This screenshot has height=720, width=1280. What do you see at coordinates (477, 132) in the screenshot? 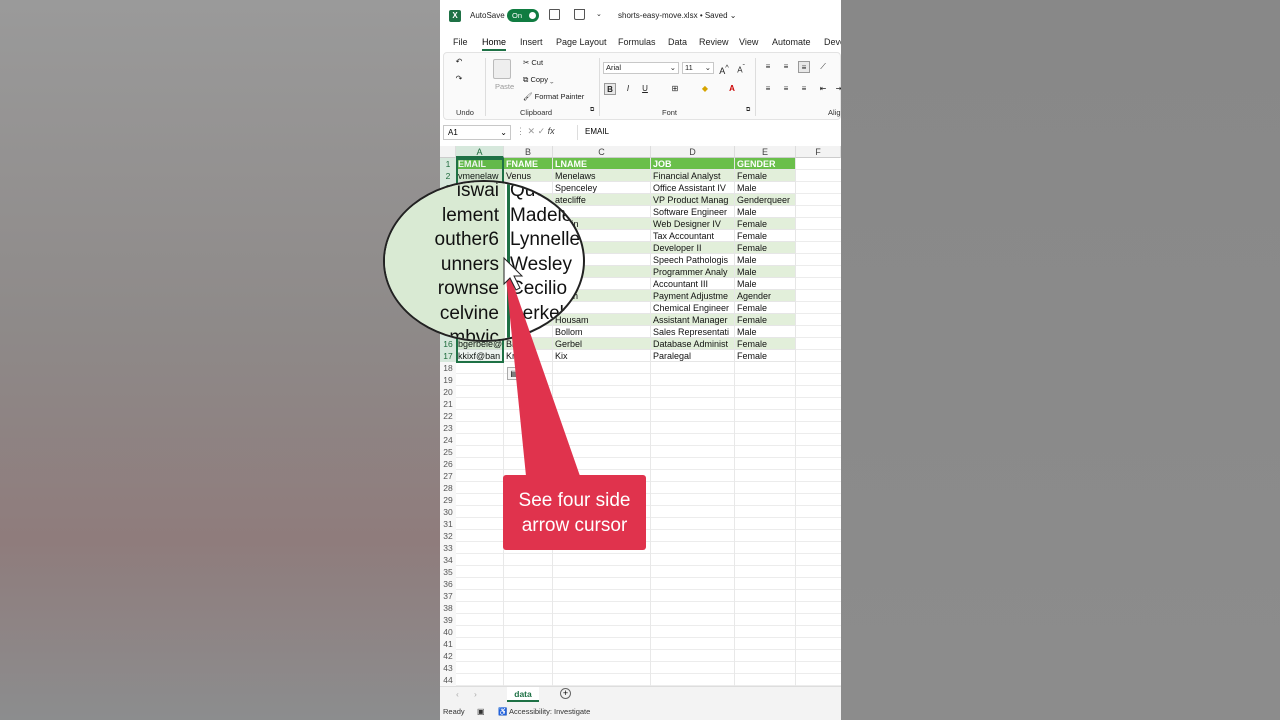
I see `name-box: A1 ⌄` at bounding box center [477, 132].